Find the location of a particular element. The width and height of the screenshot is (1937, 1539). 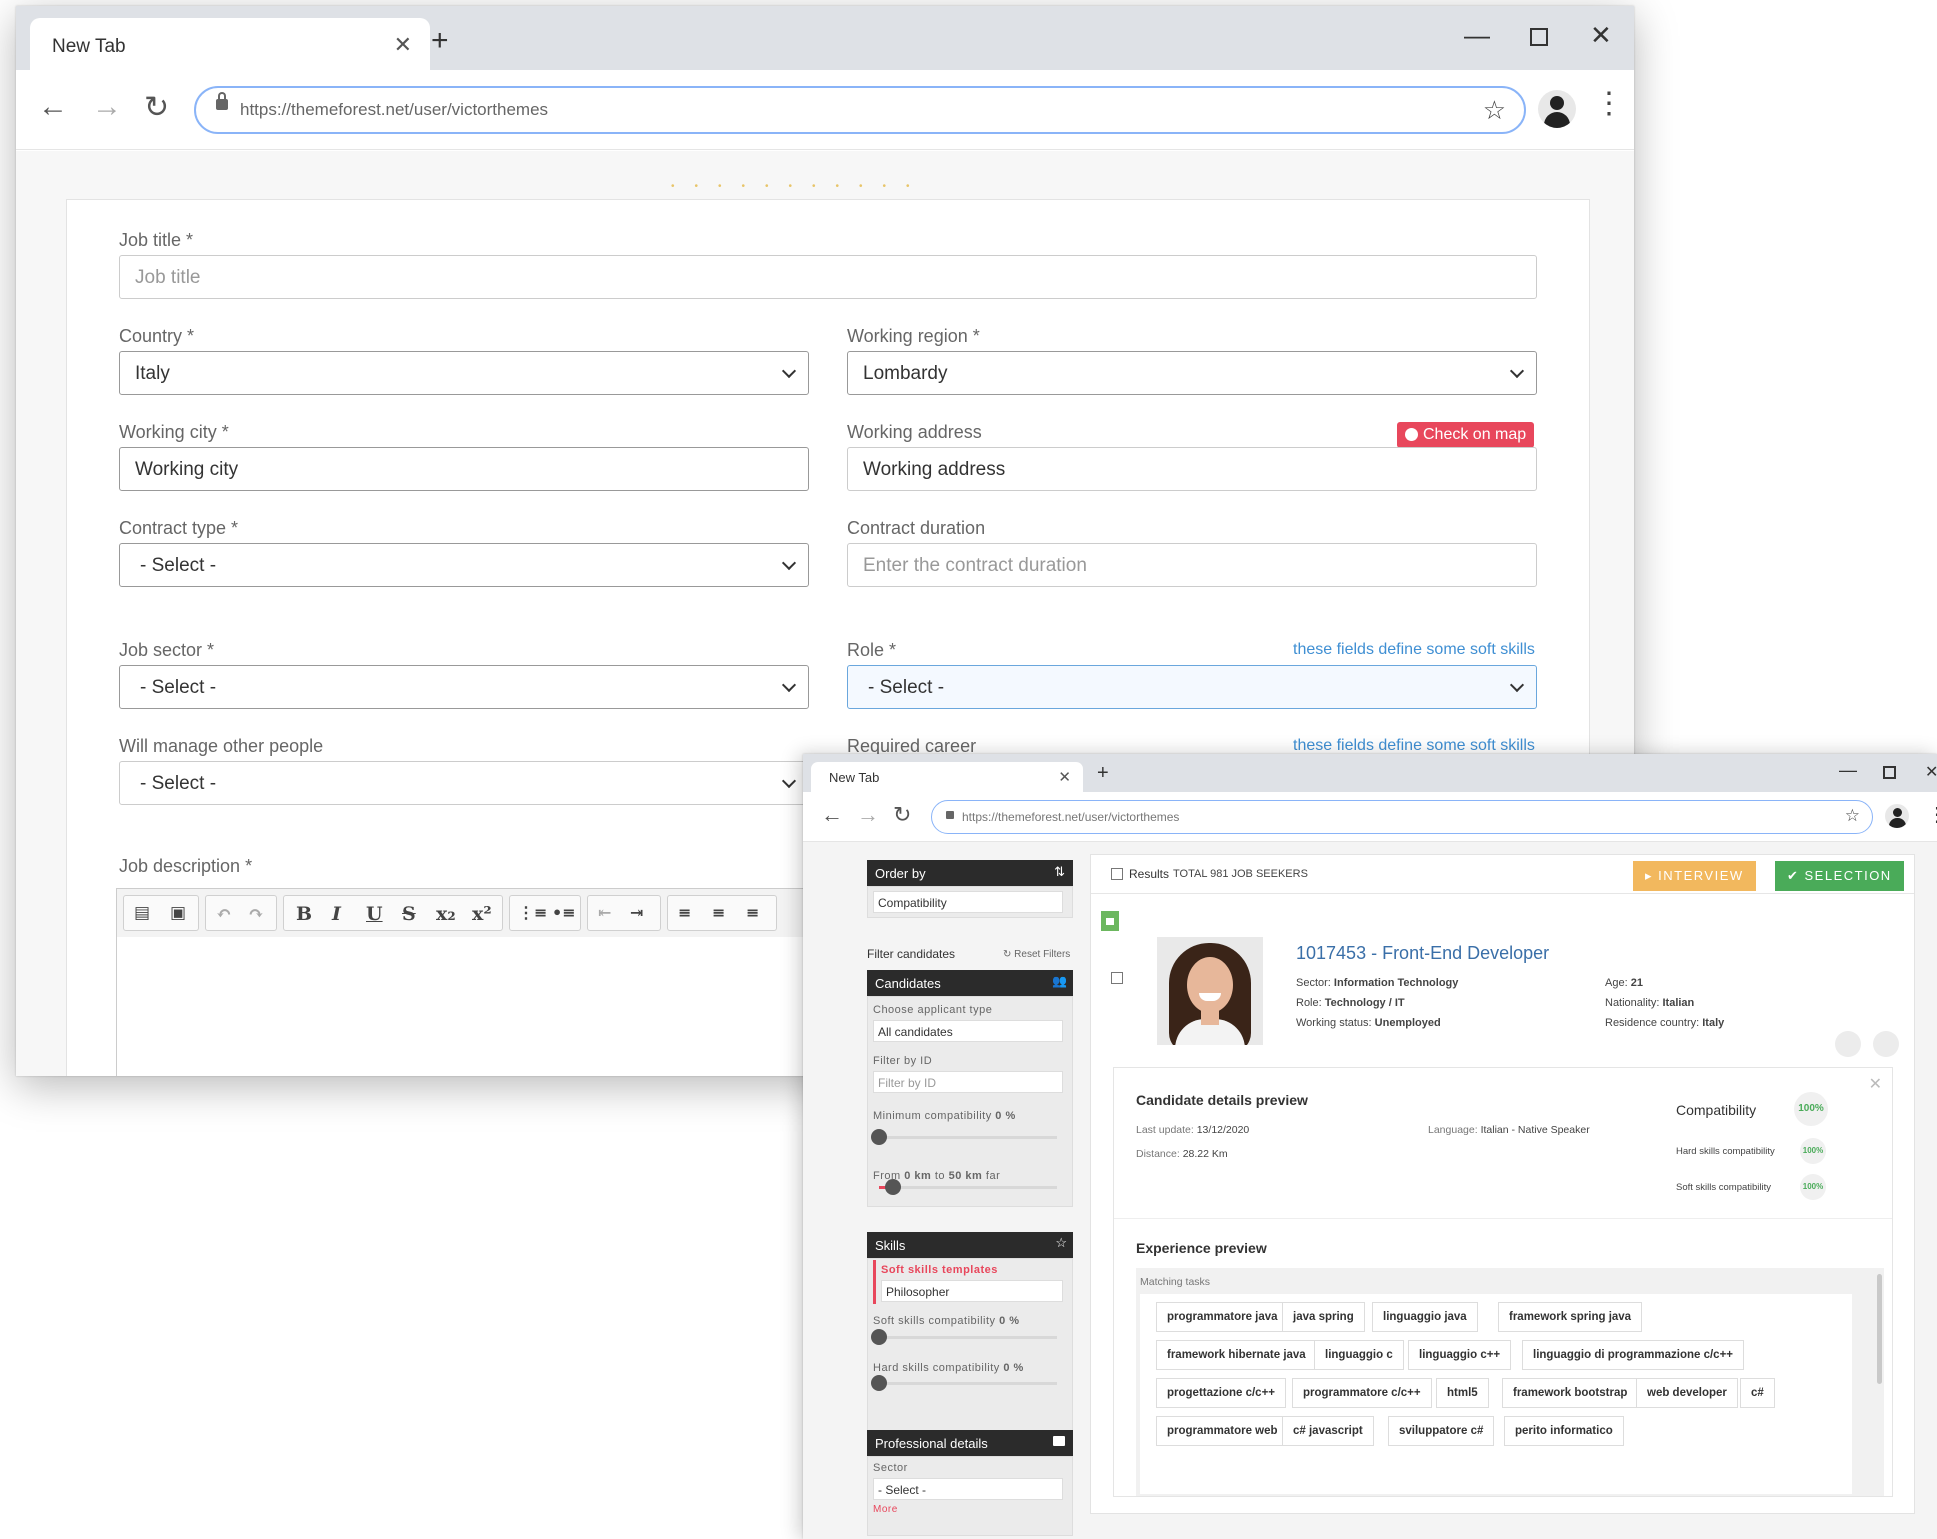

redo-icon: ↷ is located at coordinates (256, 914).